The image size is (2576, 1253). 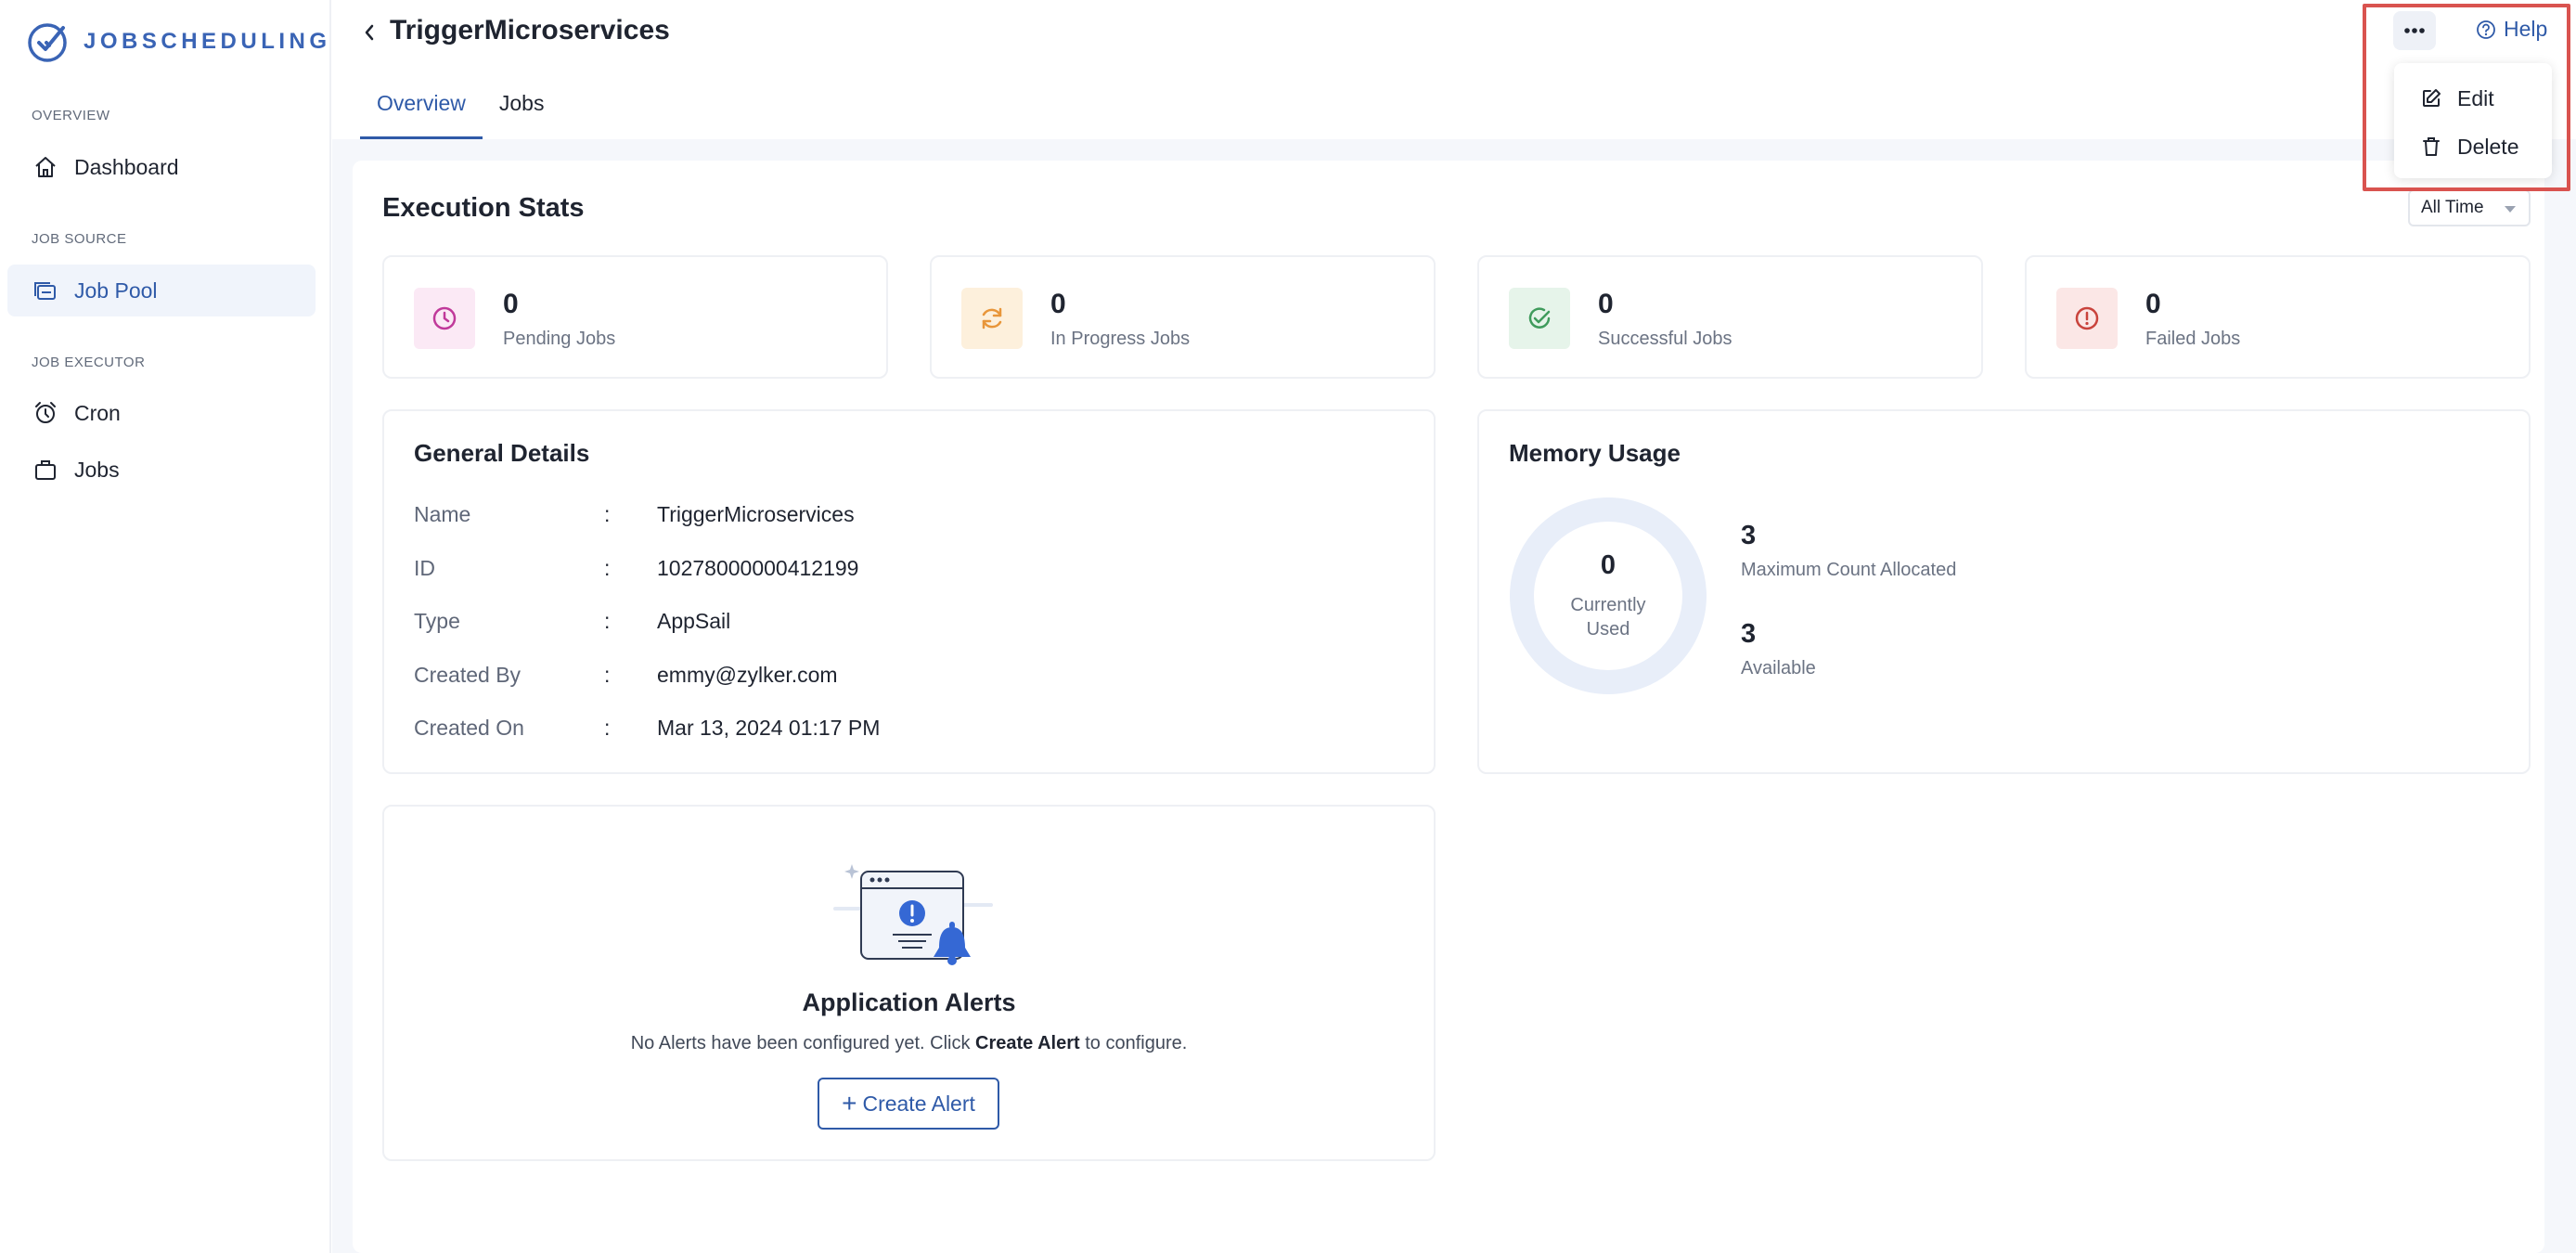 I want to click on detail-key: Created By, so click(x=468, y=675).